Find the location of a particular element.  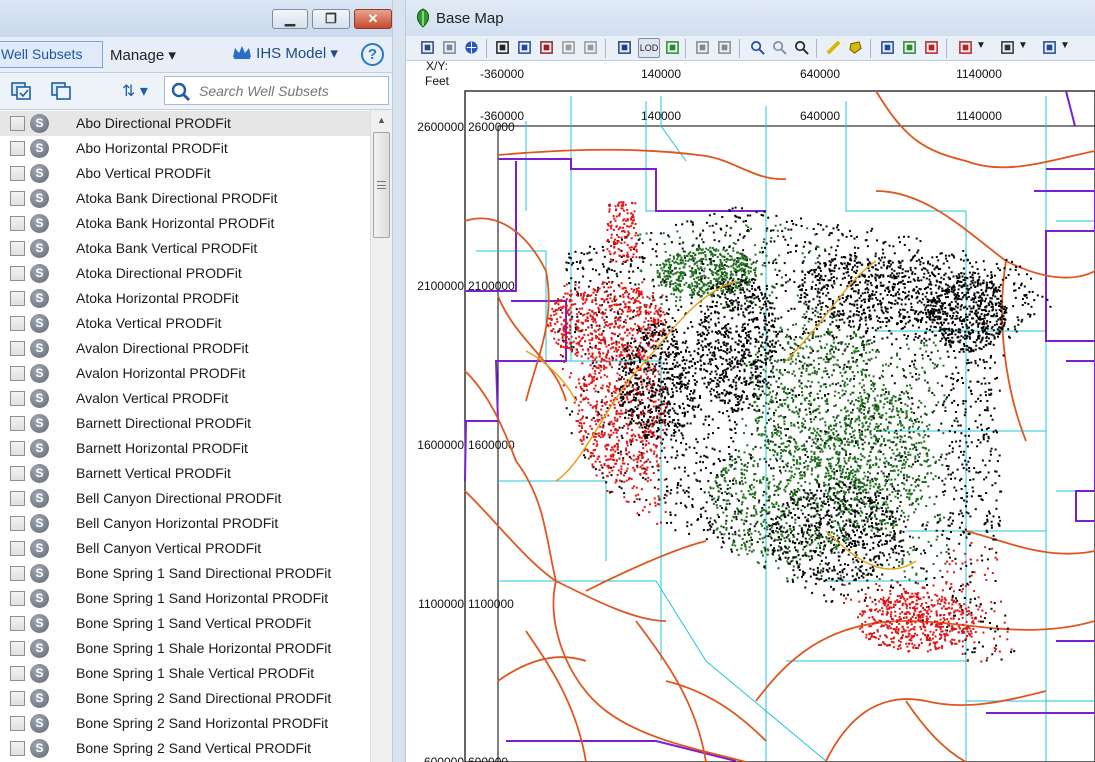

pan-icon is located at coordinates (724, 47).